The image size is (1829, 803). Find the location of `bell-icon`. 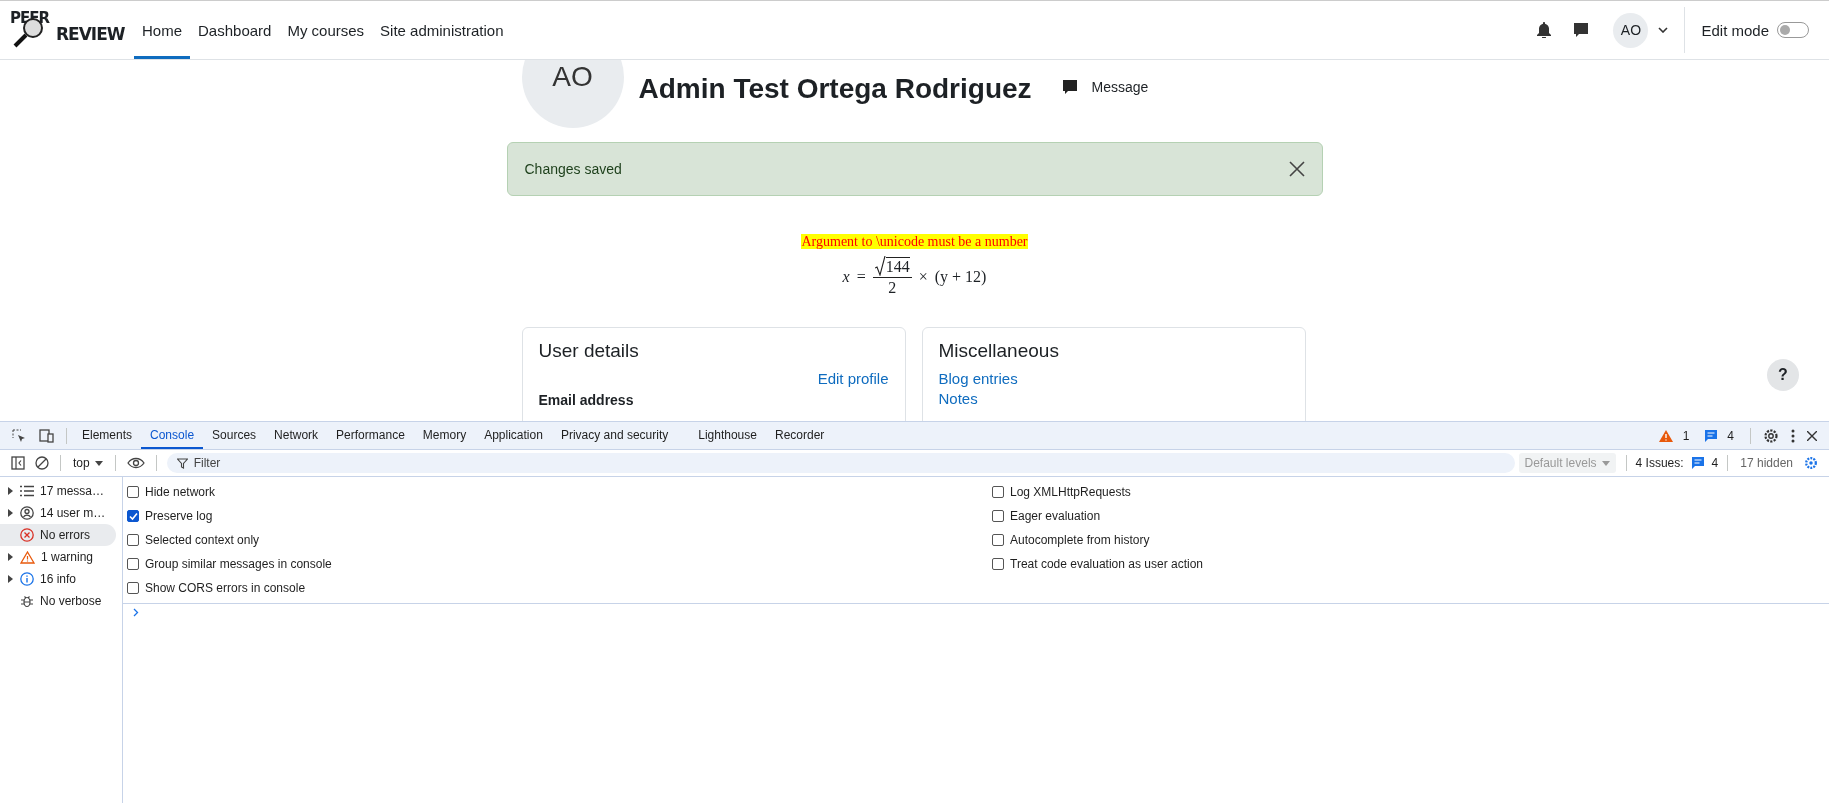

bell-icon is located at coordinates (1544, 30).